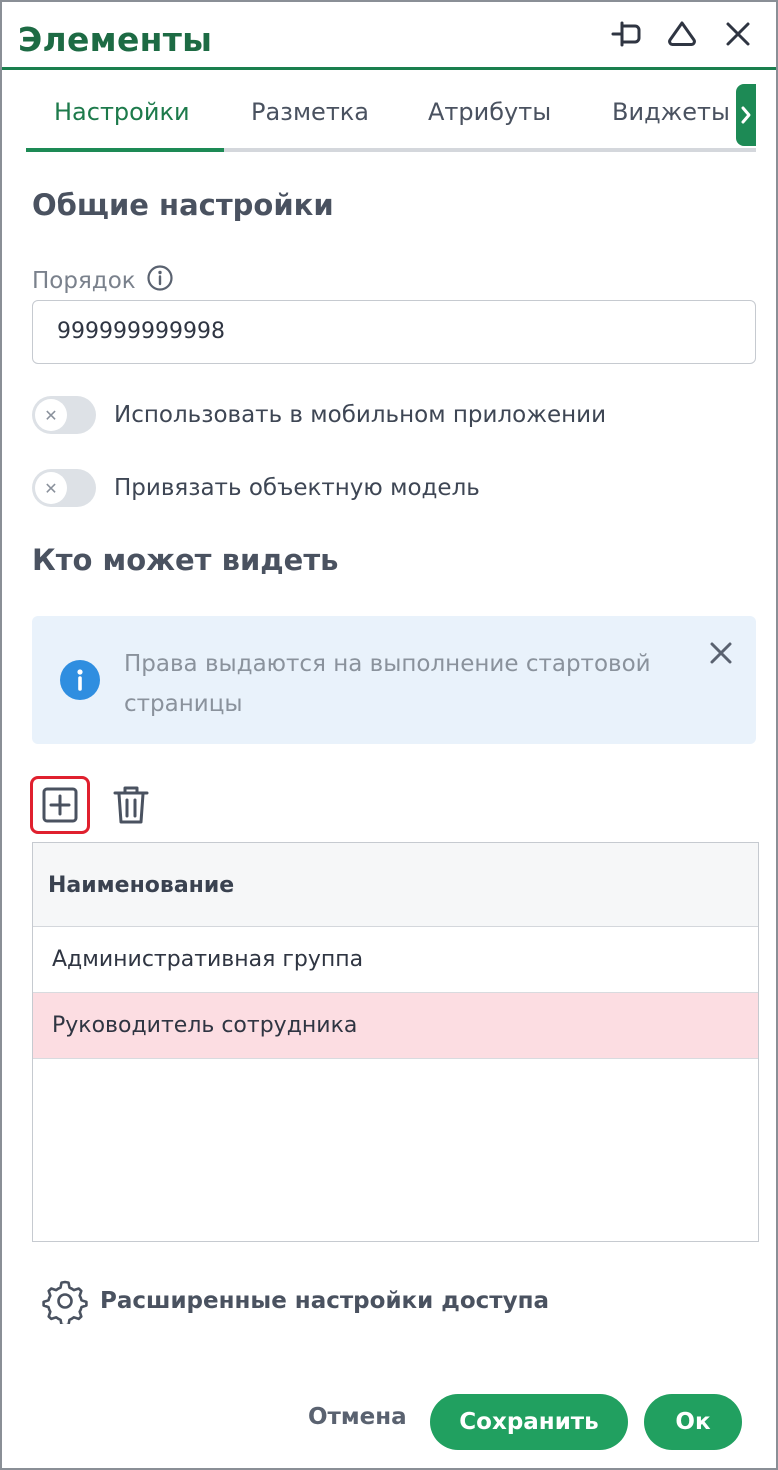 The width and height of the screenshot is (778, 1470). I want to click on tab-widgets: Виджеты, so click(671, 112).